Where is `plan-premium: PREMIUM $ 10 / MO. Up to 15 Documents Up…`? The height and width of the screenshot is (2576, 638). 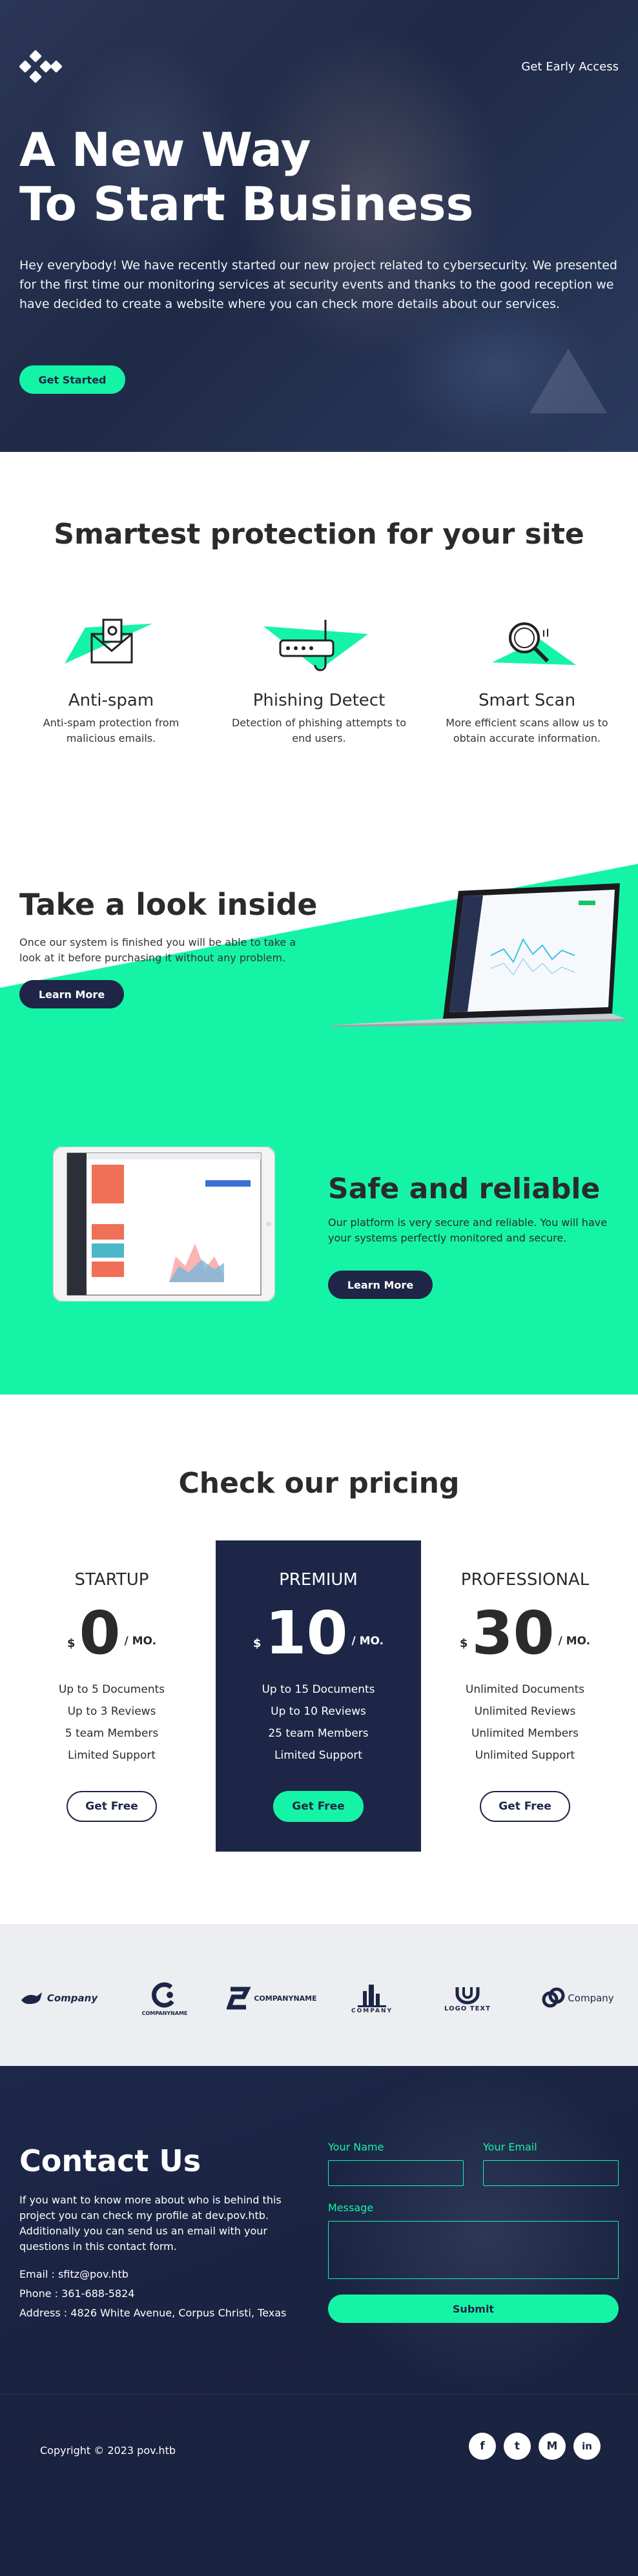 plan-premium: PREMIUM $ 10 / MO. Up to 15 Documents Up… is located at coordinates (319, 1696).